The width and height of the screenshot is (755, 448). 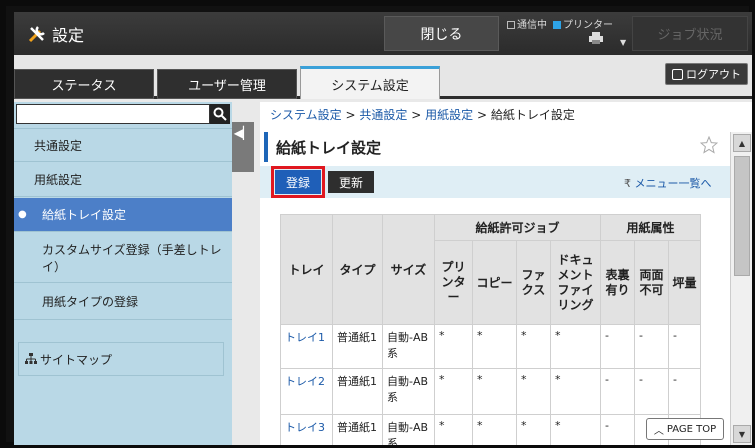 I want to click on tab-user-management: ユーザー管理, so click(x=227, y=84).